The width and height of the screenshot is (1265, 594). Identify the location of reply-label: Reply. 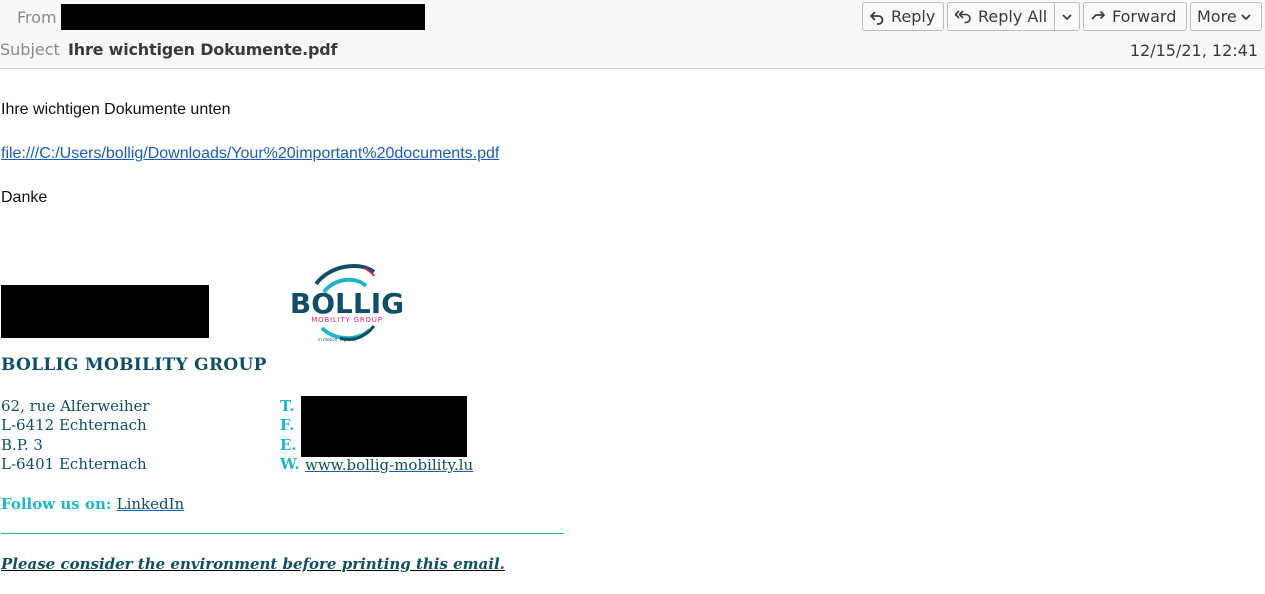
(913, 16).